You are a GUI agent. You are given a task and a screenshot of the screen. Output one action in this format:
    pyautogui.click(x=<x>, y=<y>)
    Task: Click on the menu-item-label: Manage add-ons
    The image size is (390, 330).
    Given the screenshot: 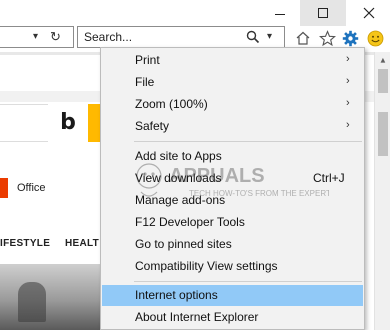 What is the action you would take?
    pyautogui.click(x=180, y=200)
    